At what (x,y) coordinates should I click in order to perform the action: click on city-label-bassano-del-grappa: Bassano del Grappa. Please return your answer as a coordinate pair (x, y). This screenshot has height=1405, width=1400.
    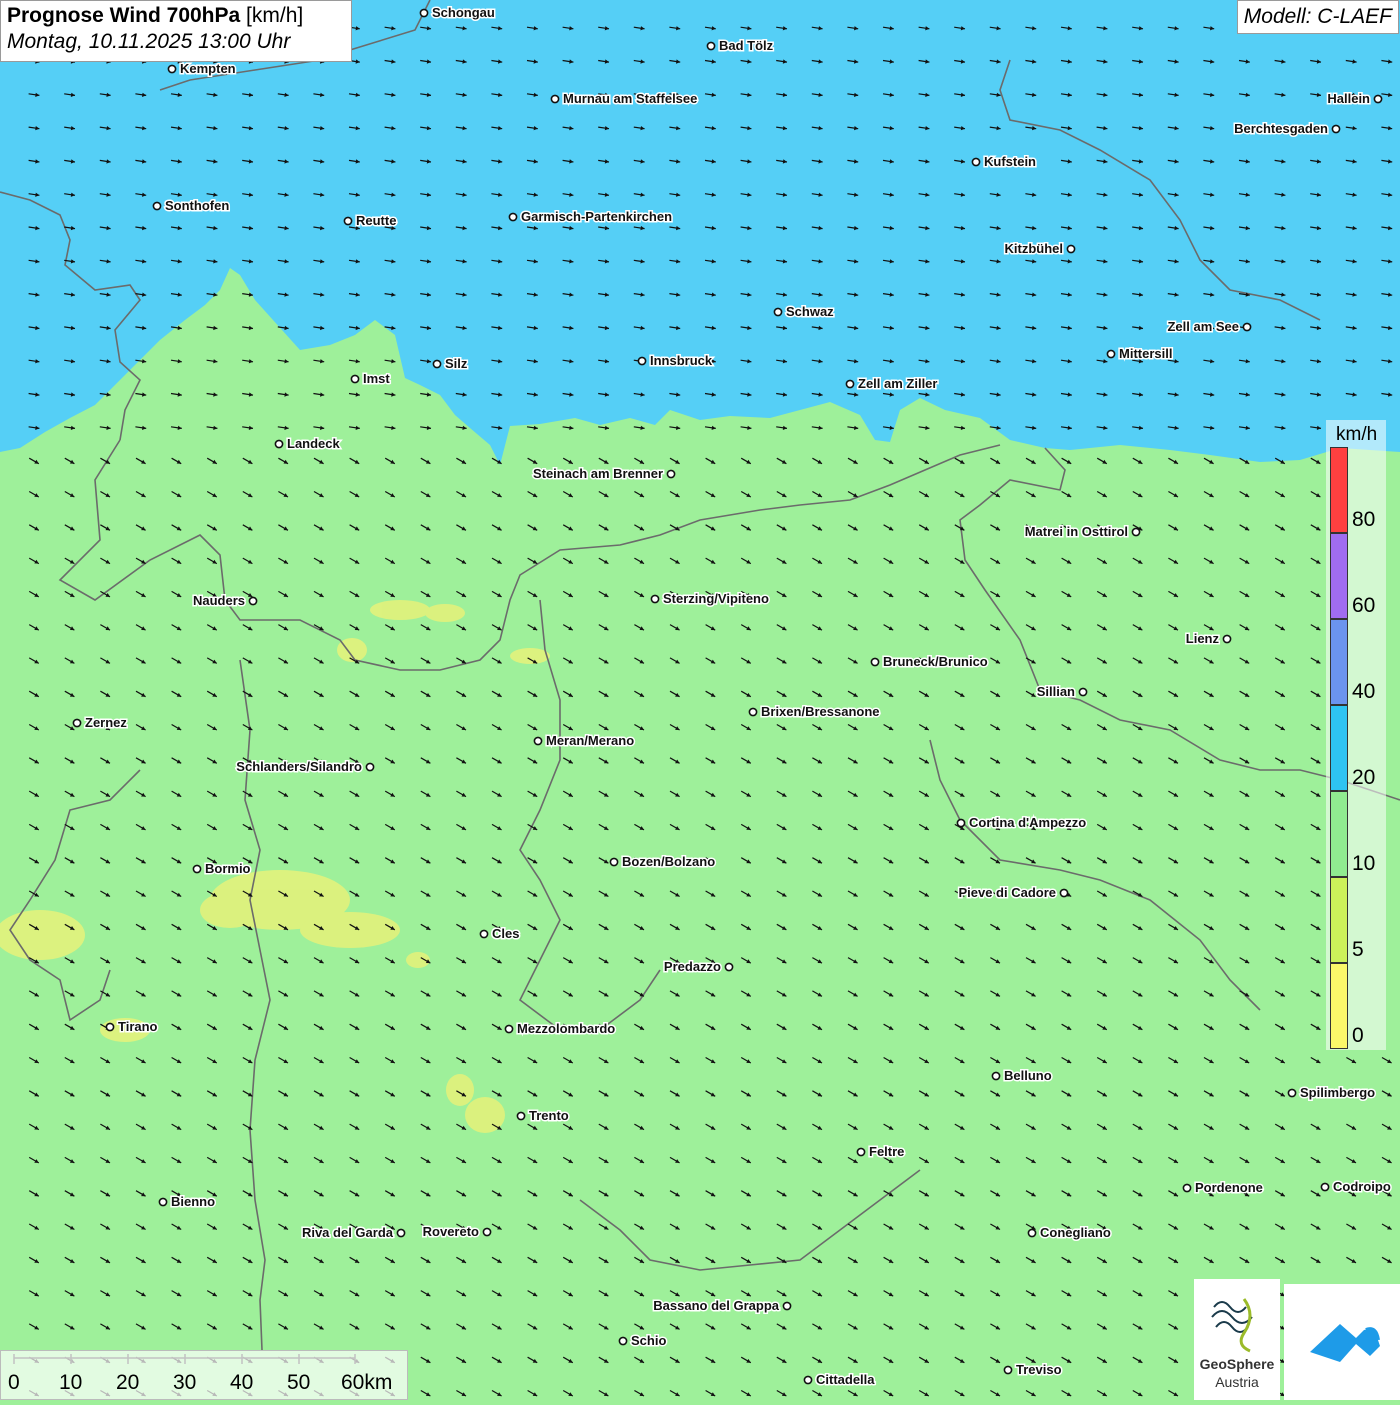
    Looking at the image, I should click on (716, 1305).